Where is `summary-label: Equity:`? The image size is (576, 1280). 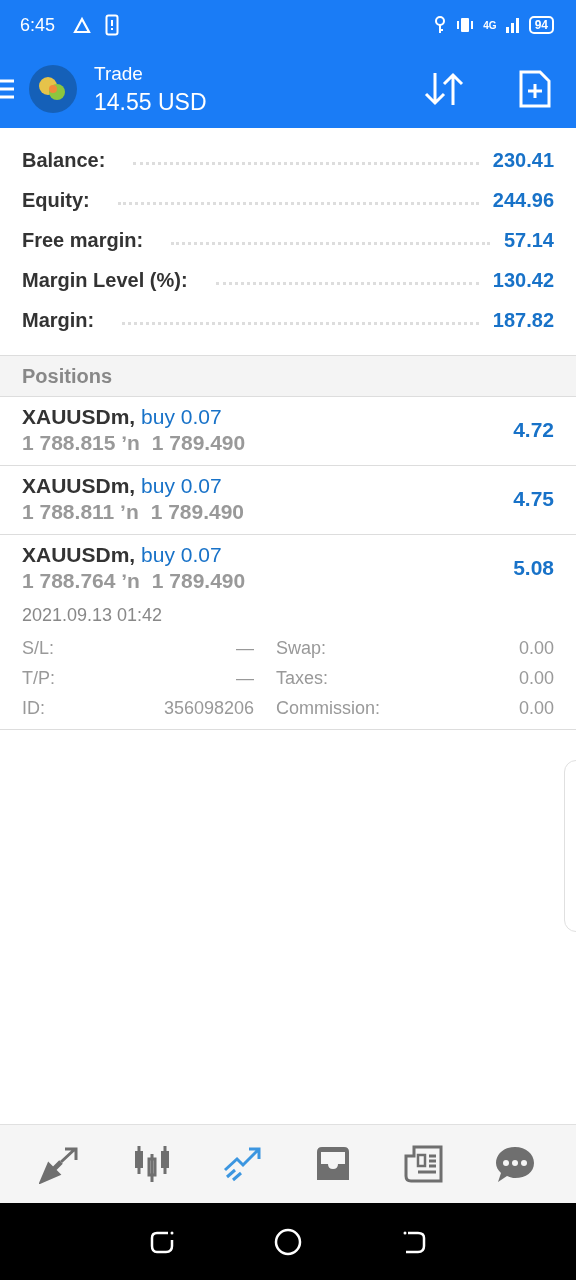
summary-label: Equity: is located at coordinates (56, 200).